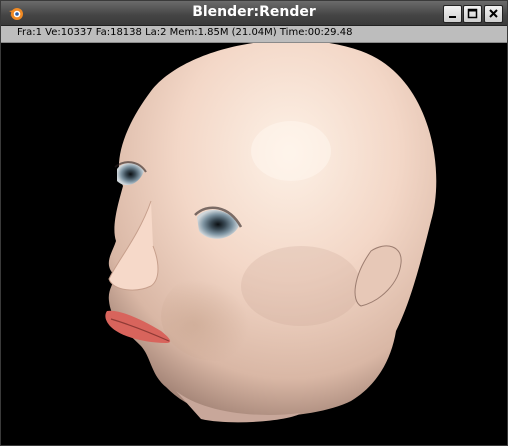 The height and width of the screenshot is (446, 508). I want to click on minimize-button, so click(452, 14).